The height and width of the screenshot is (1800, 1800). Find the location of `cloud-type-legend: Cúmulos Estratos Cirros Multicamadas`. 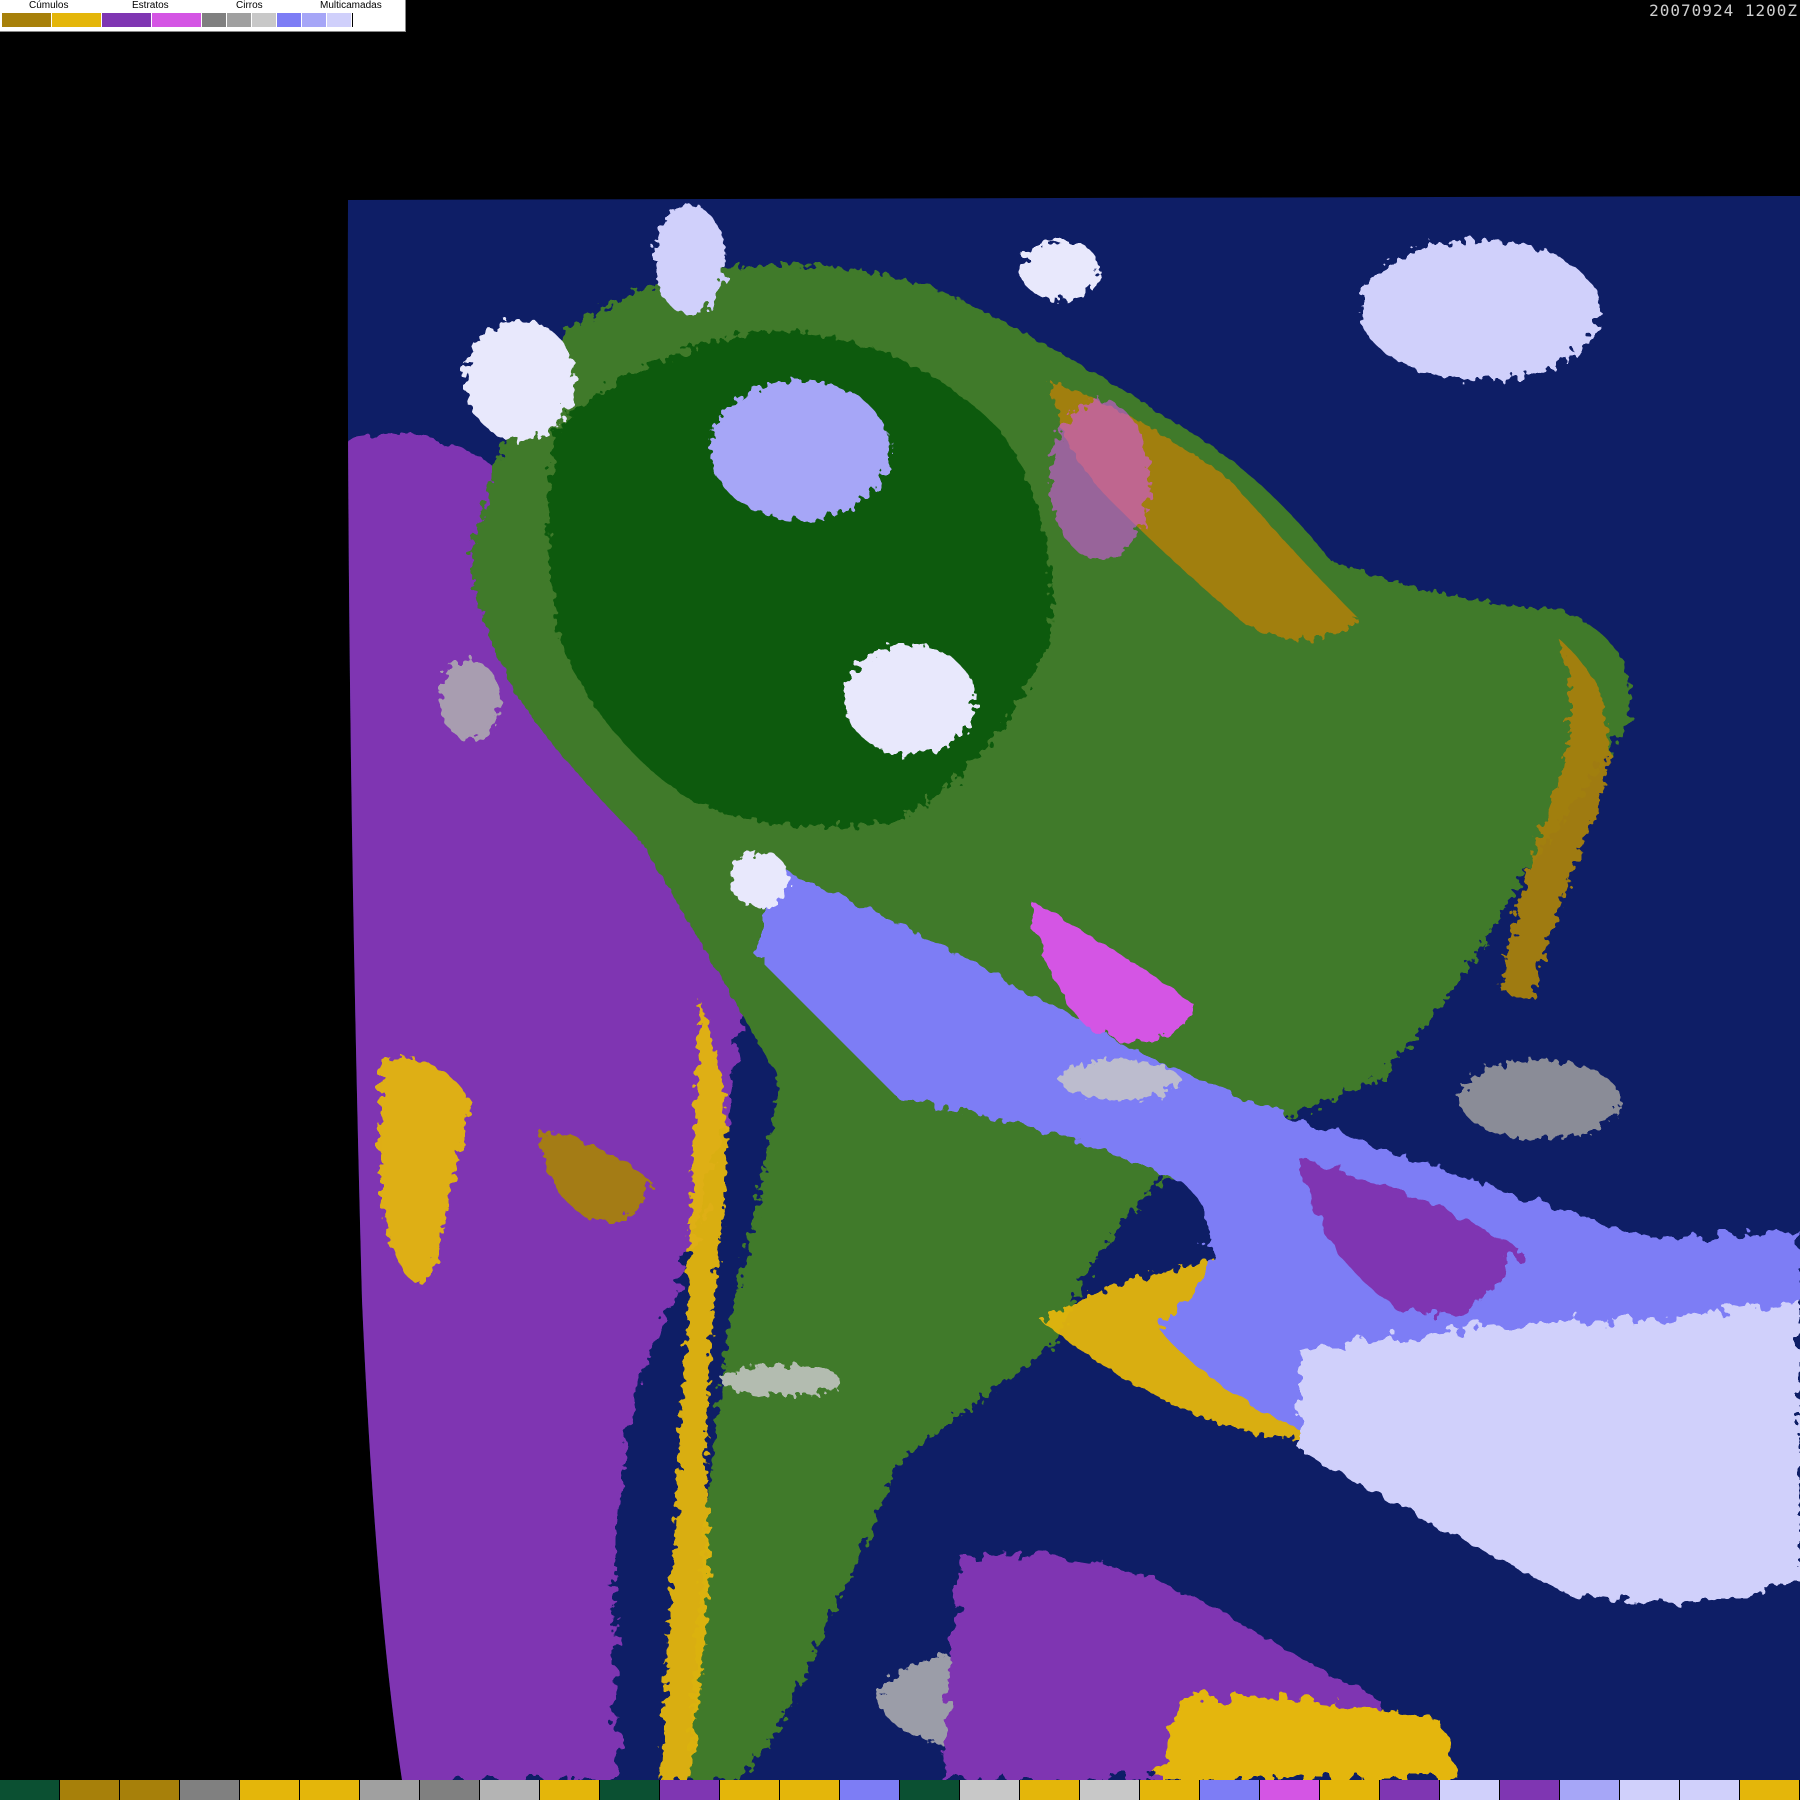

cloud-type-legend: Cúmulos Estratos Cirros Multicamadas is located at coordinates (203, 16).